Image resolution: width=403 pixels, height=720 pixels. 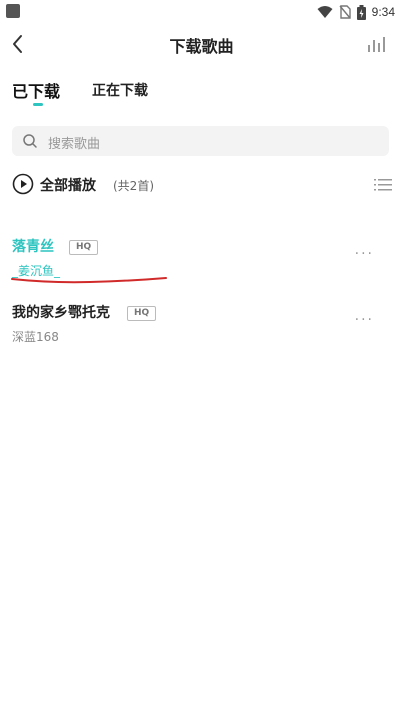 What do you see at coordinates (23, 184) in the screenshot?
I see `play-circle-icon` at bounding box center [23, 184].